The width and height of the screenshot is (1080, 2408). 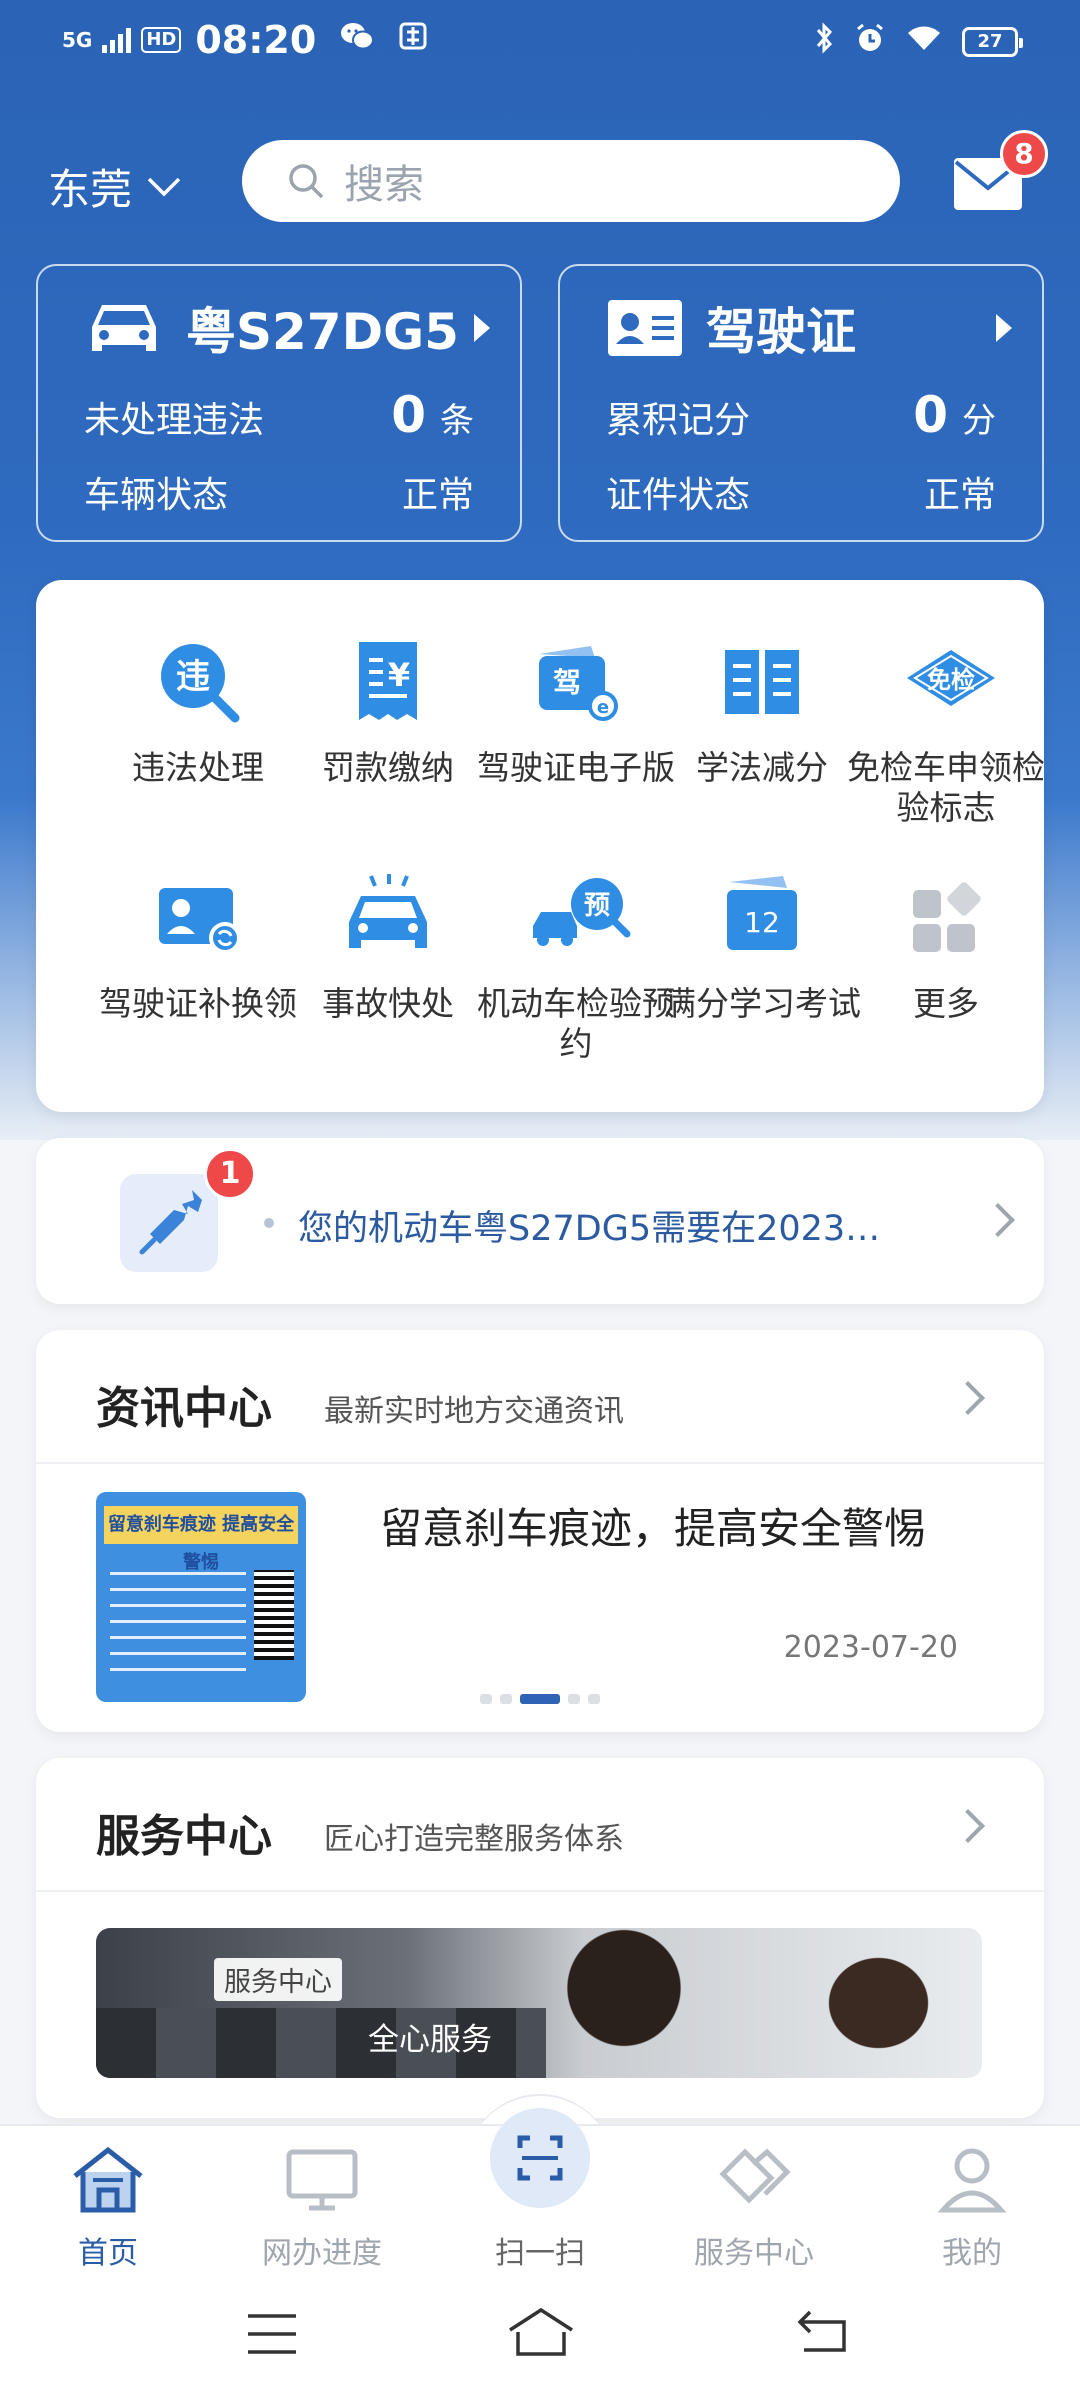 I want to click on appointment-glyph: 预, so click(x=597, y=906).